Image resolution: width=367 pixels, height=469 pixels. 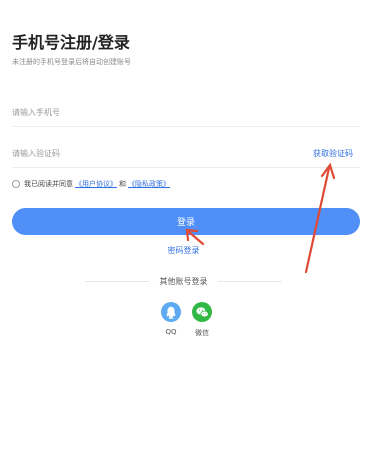 What do you see at coordinates (333, 153) in the screenshot?
I see `get-code-button: 获取验证码` at bounding box center [333, 153].